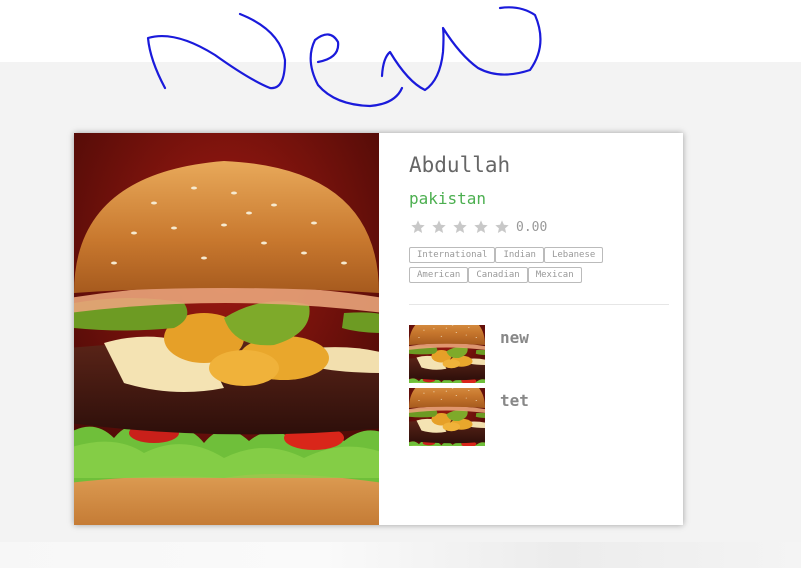 The width and height of the screenshot is (801, 568). I want to click on cuisine-tag: Indian, so click(519, 255).